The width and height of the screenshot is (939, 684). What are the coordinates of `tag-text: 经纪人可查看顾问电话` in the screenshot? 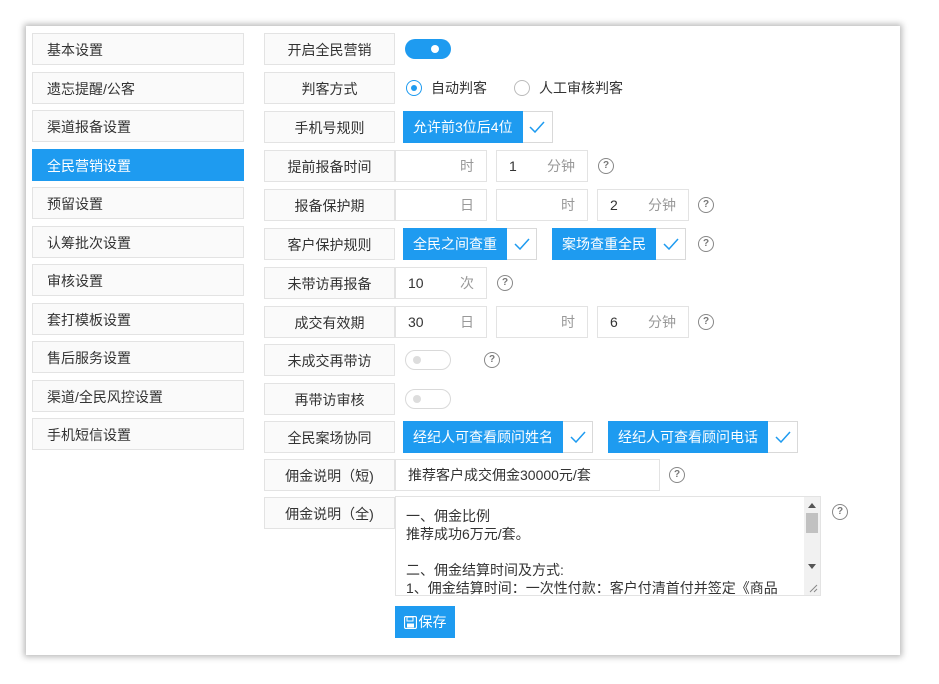 It's located at (688, 437).